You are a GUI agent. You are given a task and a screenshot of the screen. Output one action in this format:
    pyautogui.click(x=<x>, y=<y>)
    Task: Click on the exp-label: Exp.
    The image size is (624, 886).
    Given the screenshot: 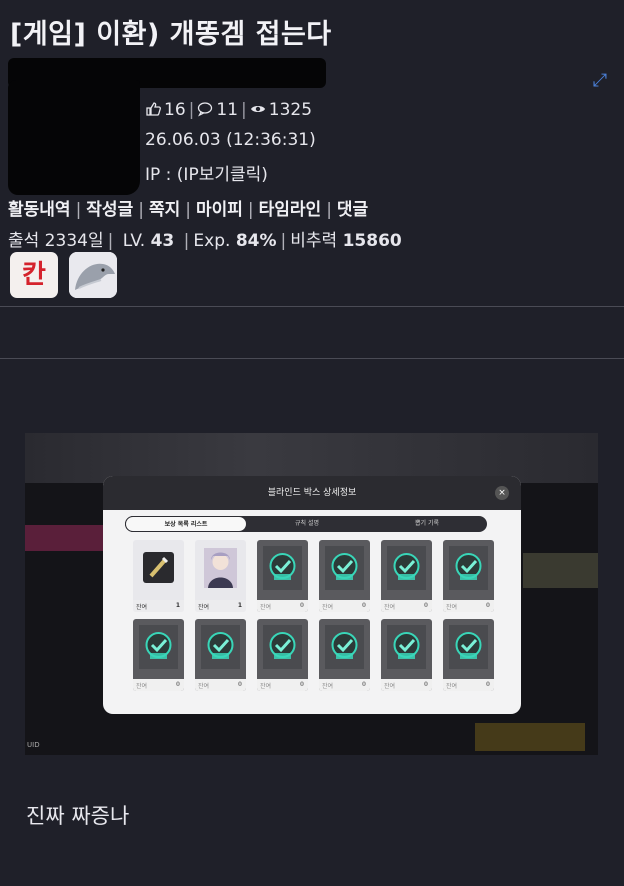 What is the action you would take?
    pyautogui.click(x=212, y=241)
    